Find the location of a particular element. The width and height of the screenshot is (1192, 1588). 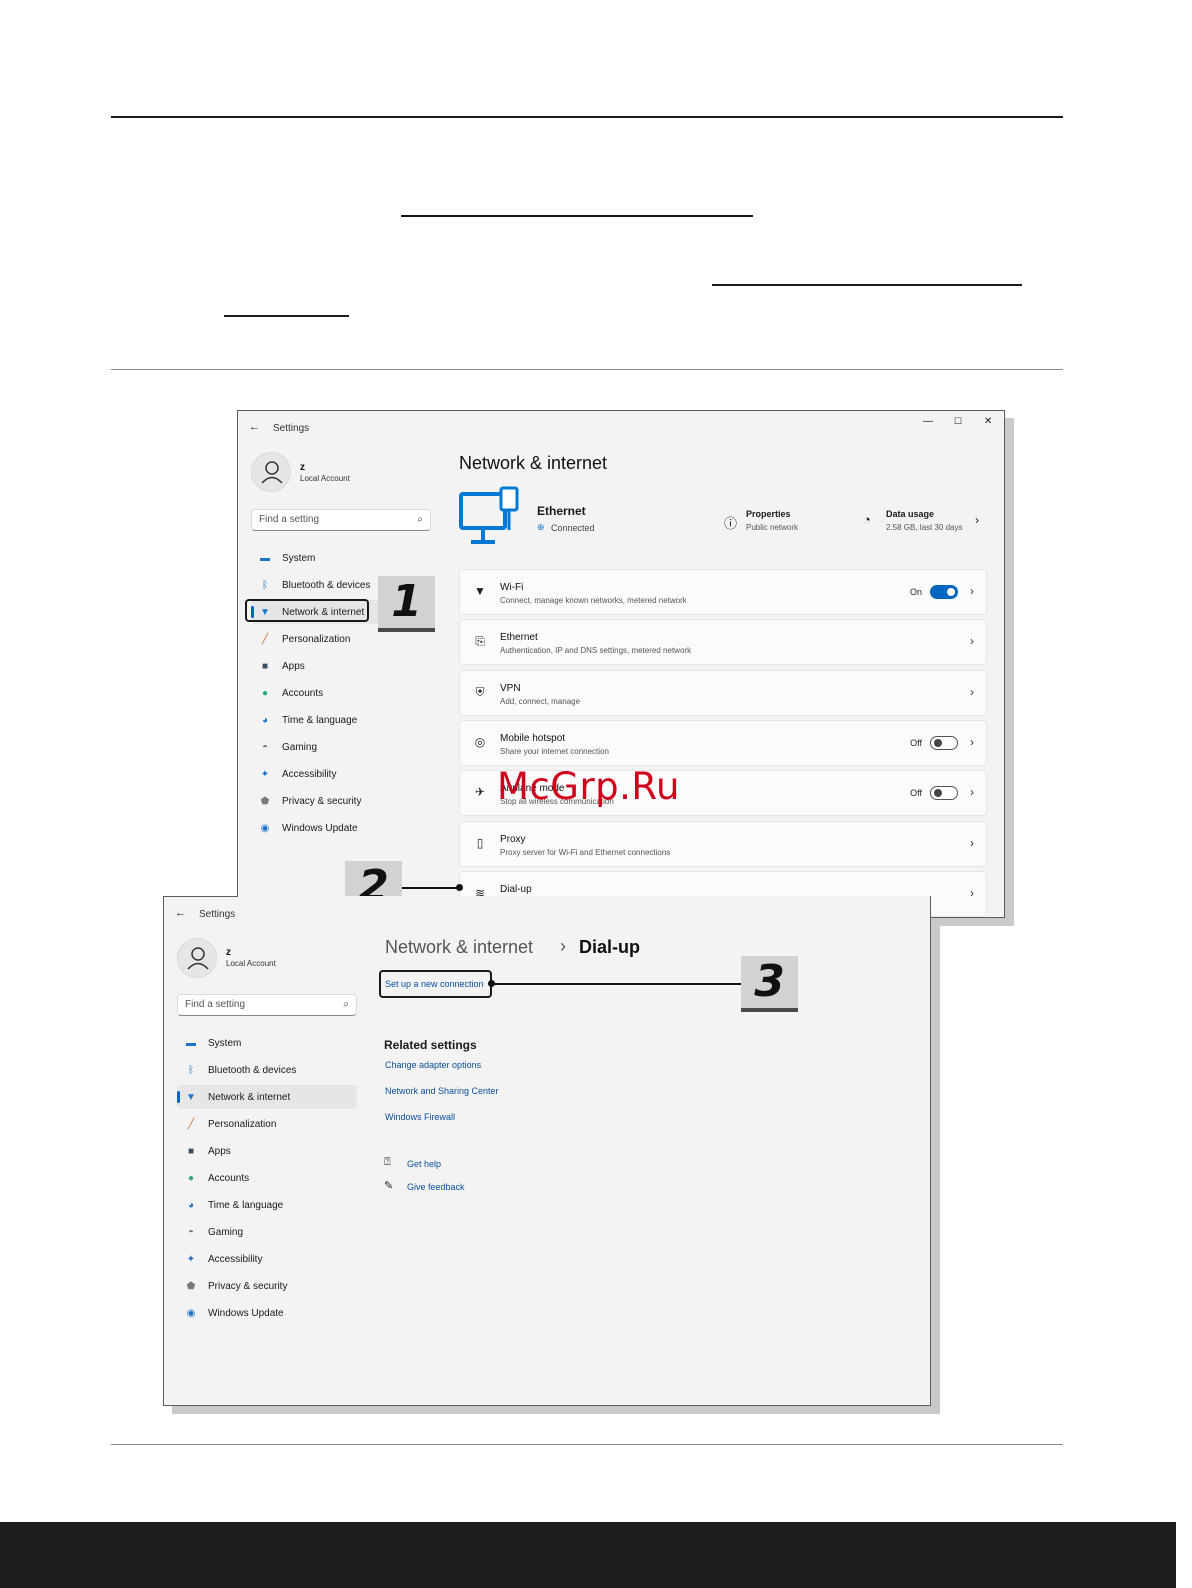

data-usage-title: Data usage is located at coordinates (910, 514).